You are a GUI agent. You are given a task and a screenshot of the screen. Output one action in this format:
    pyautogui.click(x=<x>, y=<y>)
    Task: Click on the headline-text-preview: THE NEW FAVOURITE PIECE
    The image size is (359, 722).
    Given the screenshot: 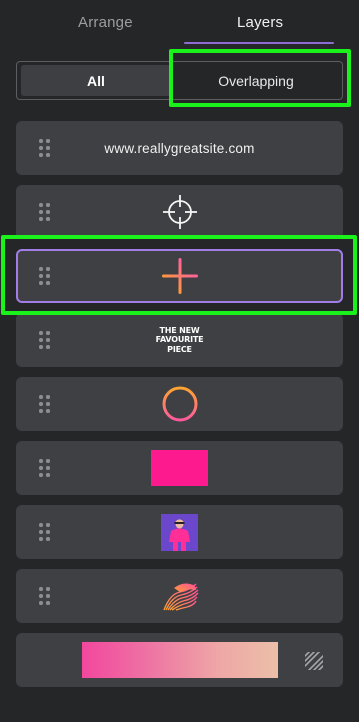 What is the action you would take?
    pyautogui.click(x=180, y=340)
    